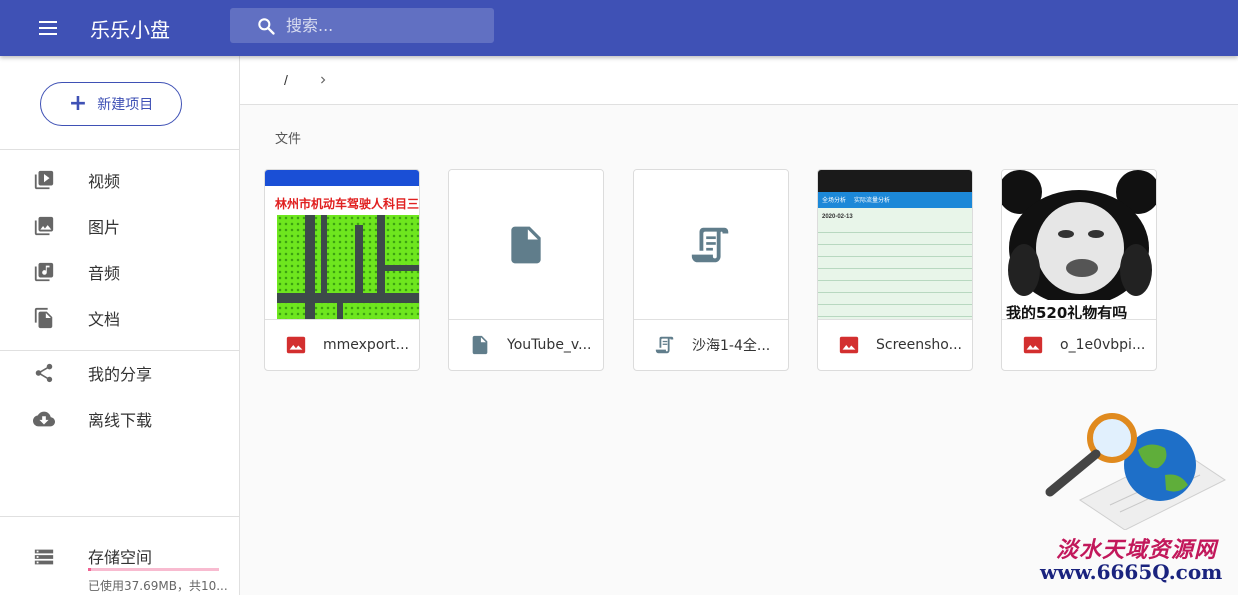 This screenshot has width=1238, height=595. I want to click on file-thumbnail: 全场分析 实际流量分析 2020-02-13, so click(895, 245).